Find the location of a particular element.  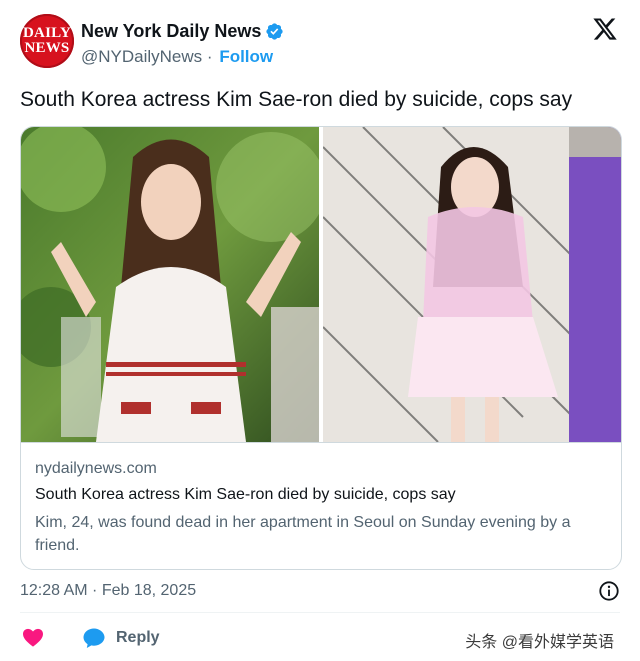

avatar-line-1: DAILY is located at coordinates (47, 33).